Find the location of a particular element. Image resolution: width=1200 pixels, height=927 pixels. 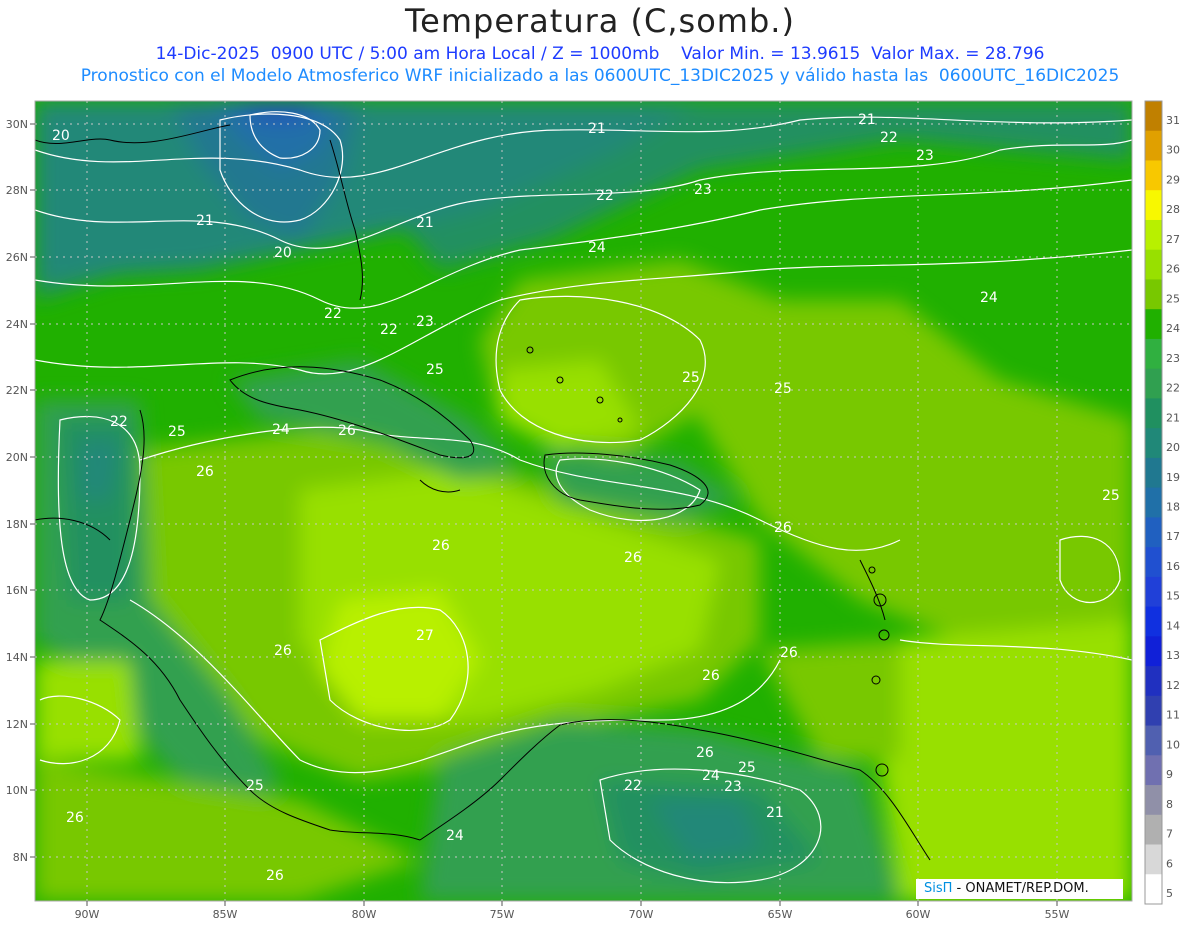

colorbar-label: 17 is located at coordinates (1173, 536).